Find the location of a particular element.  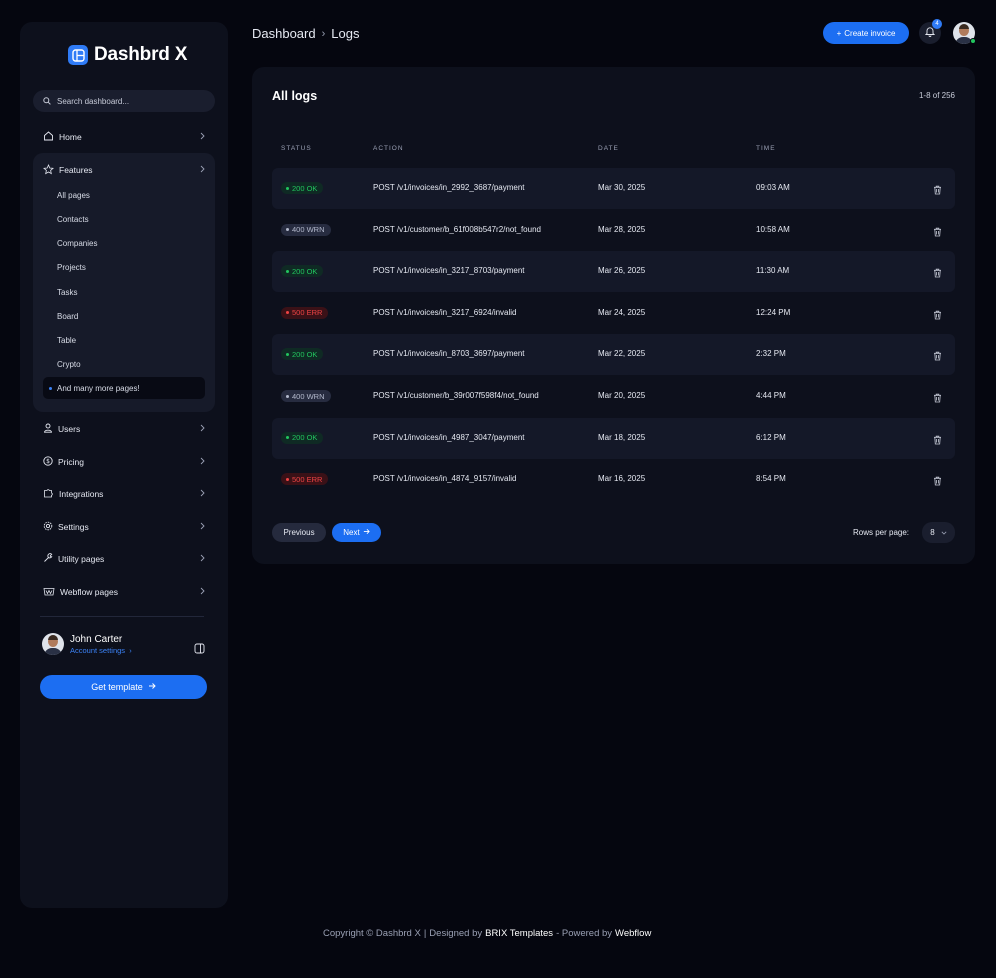

search-bar is located at coordinates (124, 101).